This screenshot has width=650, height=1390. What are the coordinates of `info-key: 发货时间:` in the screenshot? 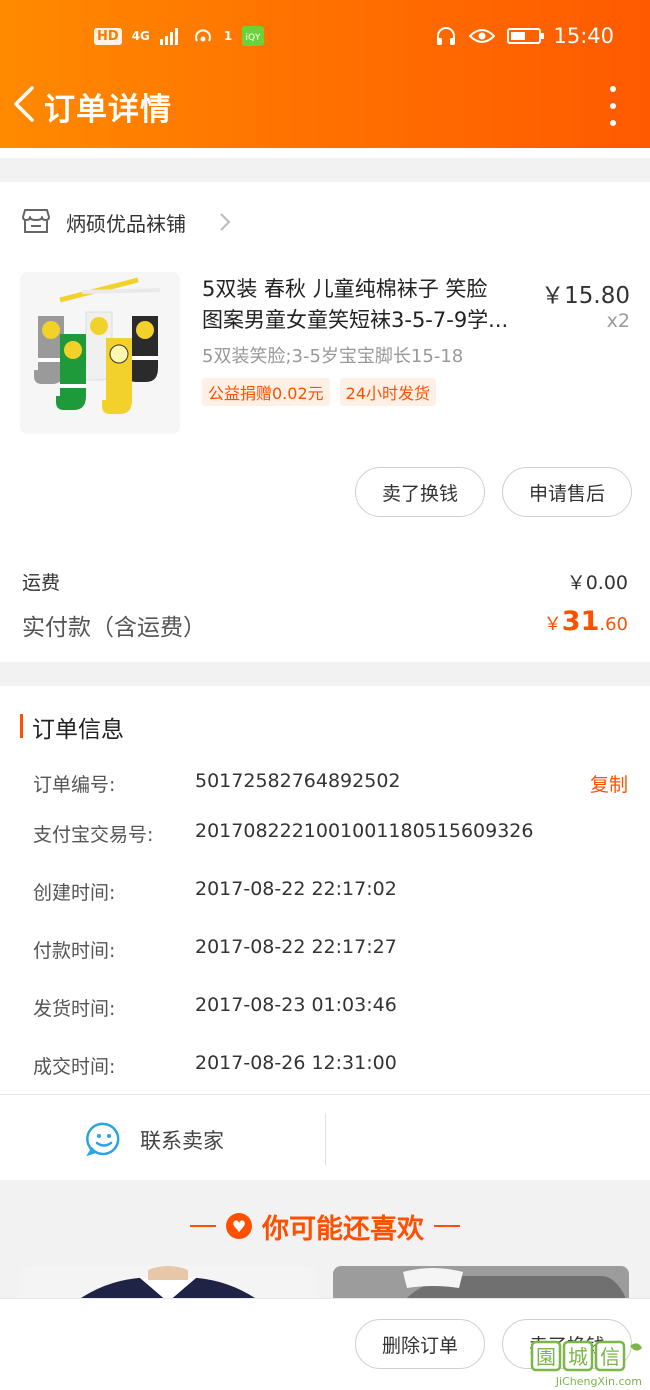 It's located at (74, 1009).